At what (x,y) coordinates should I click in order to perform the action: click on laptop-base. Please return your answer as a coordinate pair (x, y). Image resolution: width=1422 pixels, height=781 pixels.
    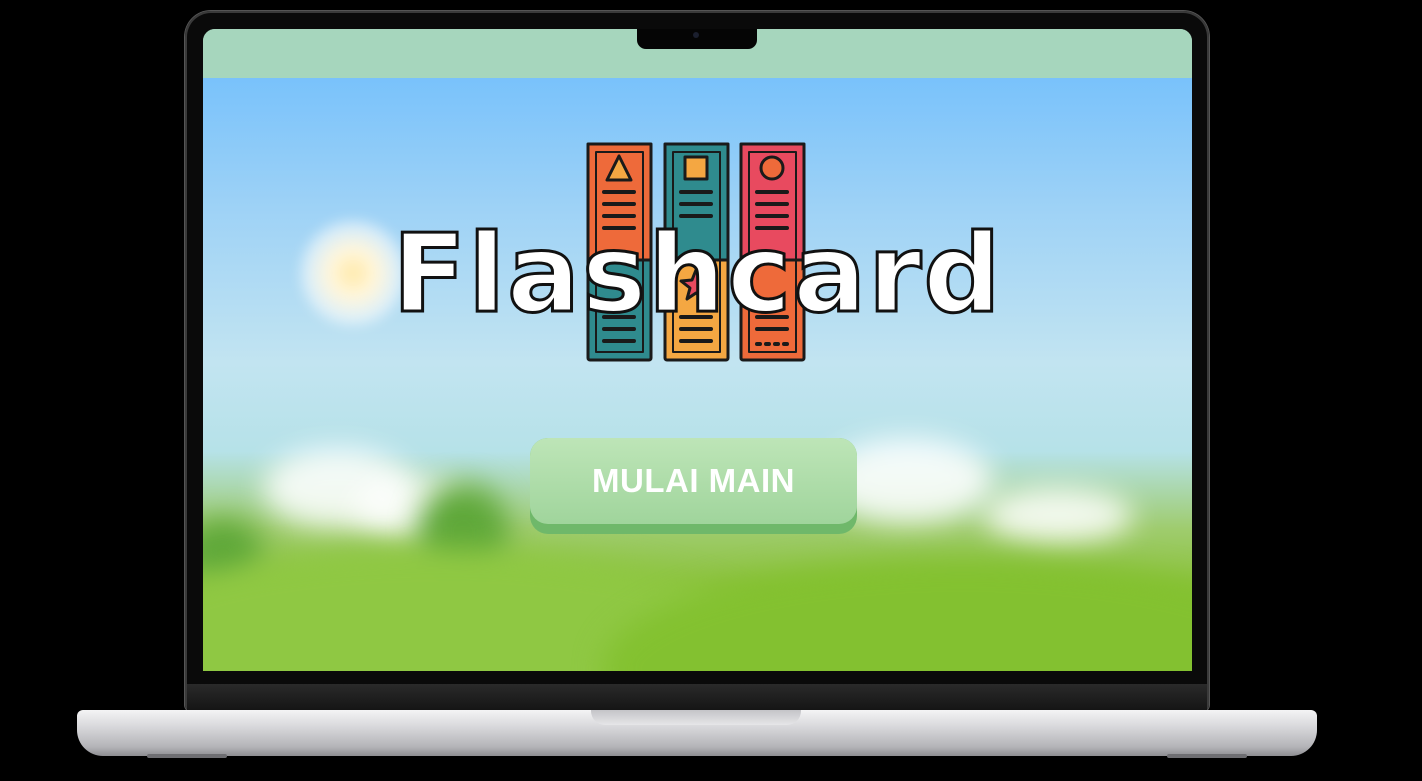
    Looking at the image, I should click on (697, 734).